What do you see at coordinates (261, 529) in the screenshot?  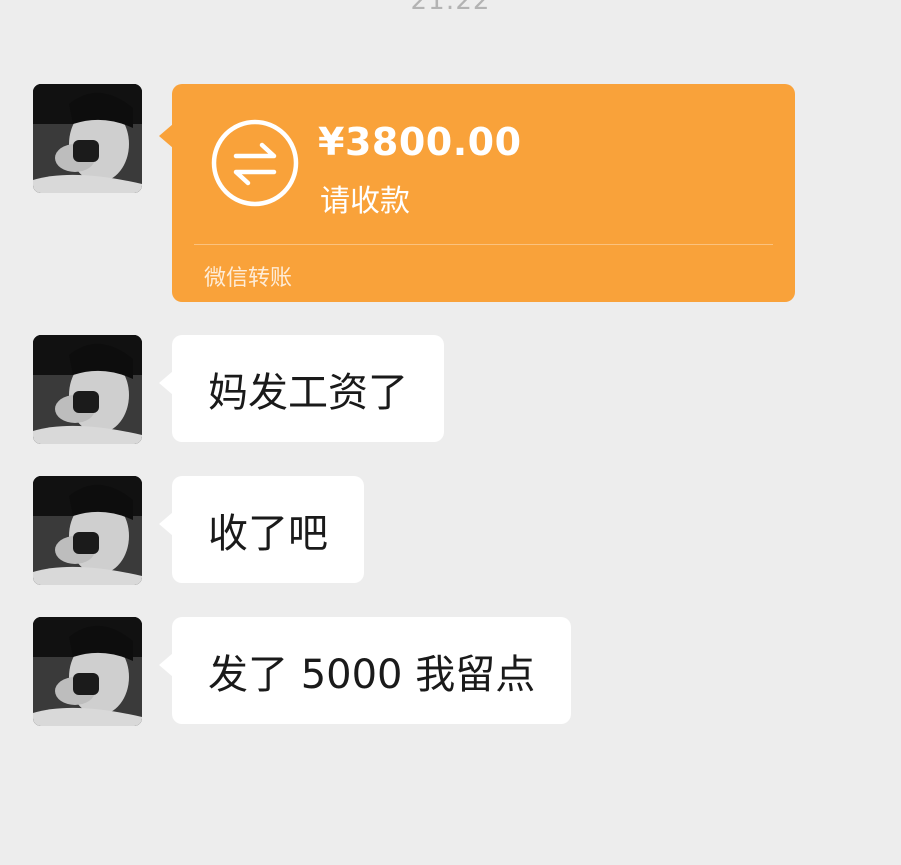 I see `message-bubble: 收了吧` at bounding box center [261, 529].